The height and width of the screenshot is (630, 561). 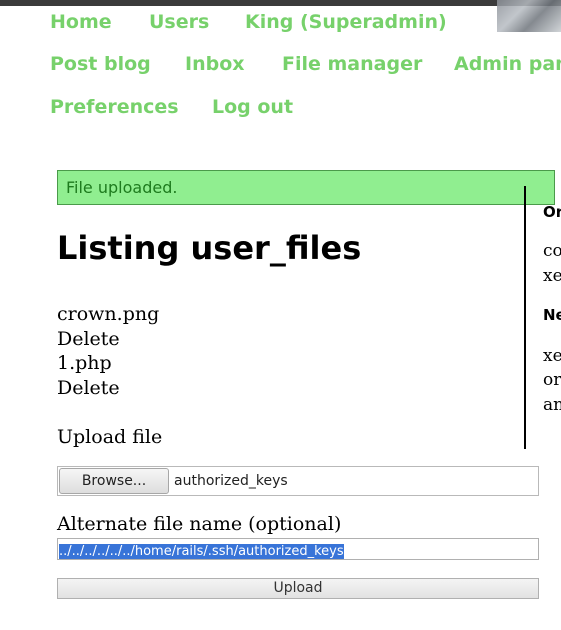 What do you see at coordinates (215, 64) in the screenshot?
I see `nav-inbox-link: Inbox` at bounding box center [215, 64].